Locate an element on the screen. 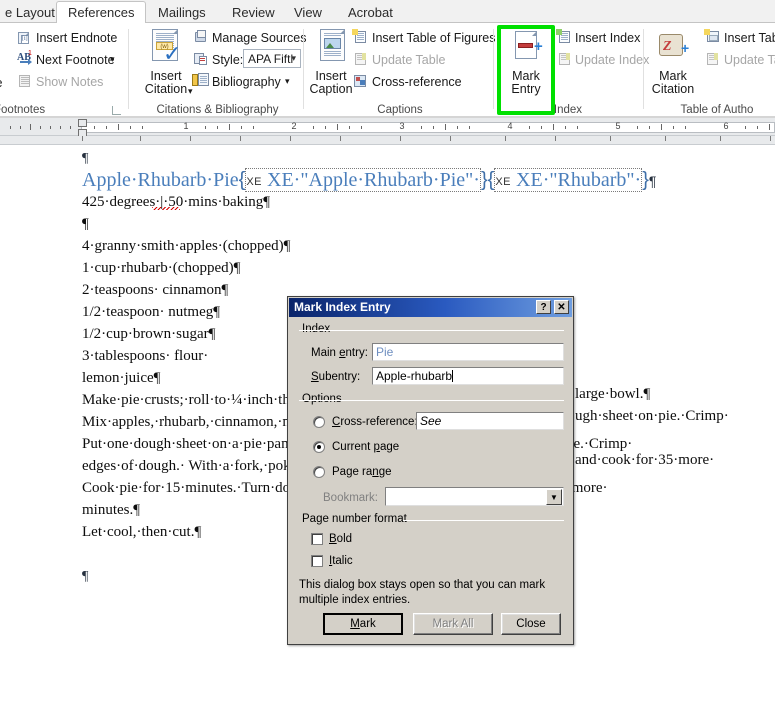 The height and width of the screenshot is (721, 775). options-group-label: Options is located at coordinates (322, 399).